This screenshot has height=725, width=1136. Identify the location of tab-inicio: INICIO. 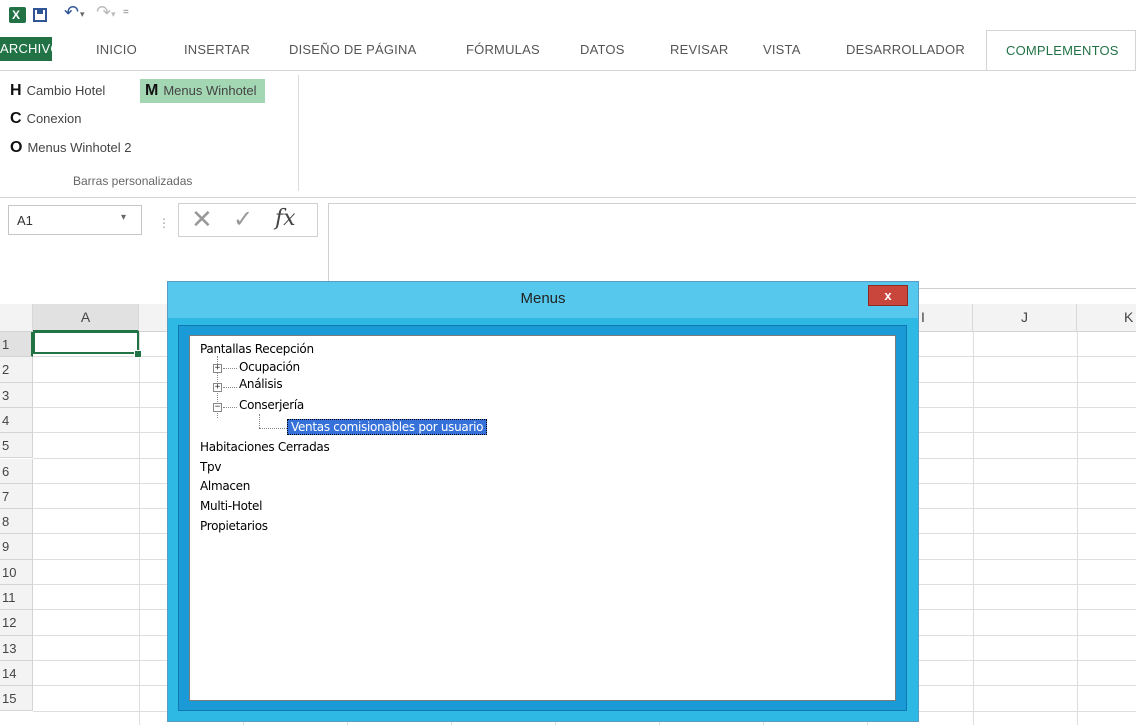
(116, 49).